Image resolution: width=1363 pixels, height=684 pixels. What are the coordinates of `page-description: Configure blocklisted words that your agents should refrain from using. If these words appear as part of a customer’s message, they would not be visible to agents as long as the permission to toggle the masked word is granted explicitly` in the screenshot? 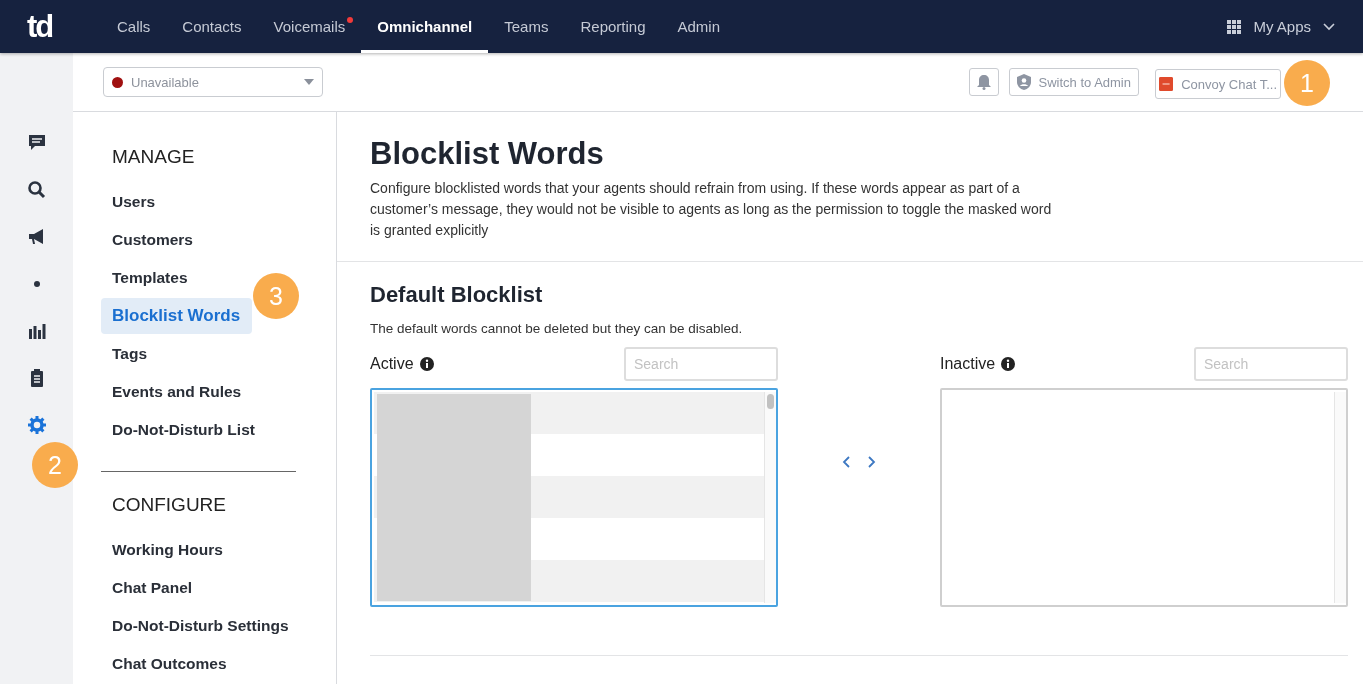 It's located at (711, 209).